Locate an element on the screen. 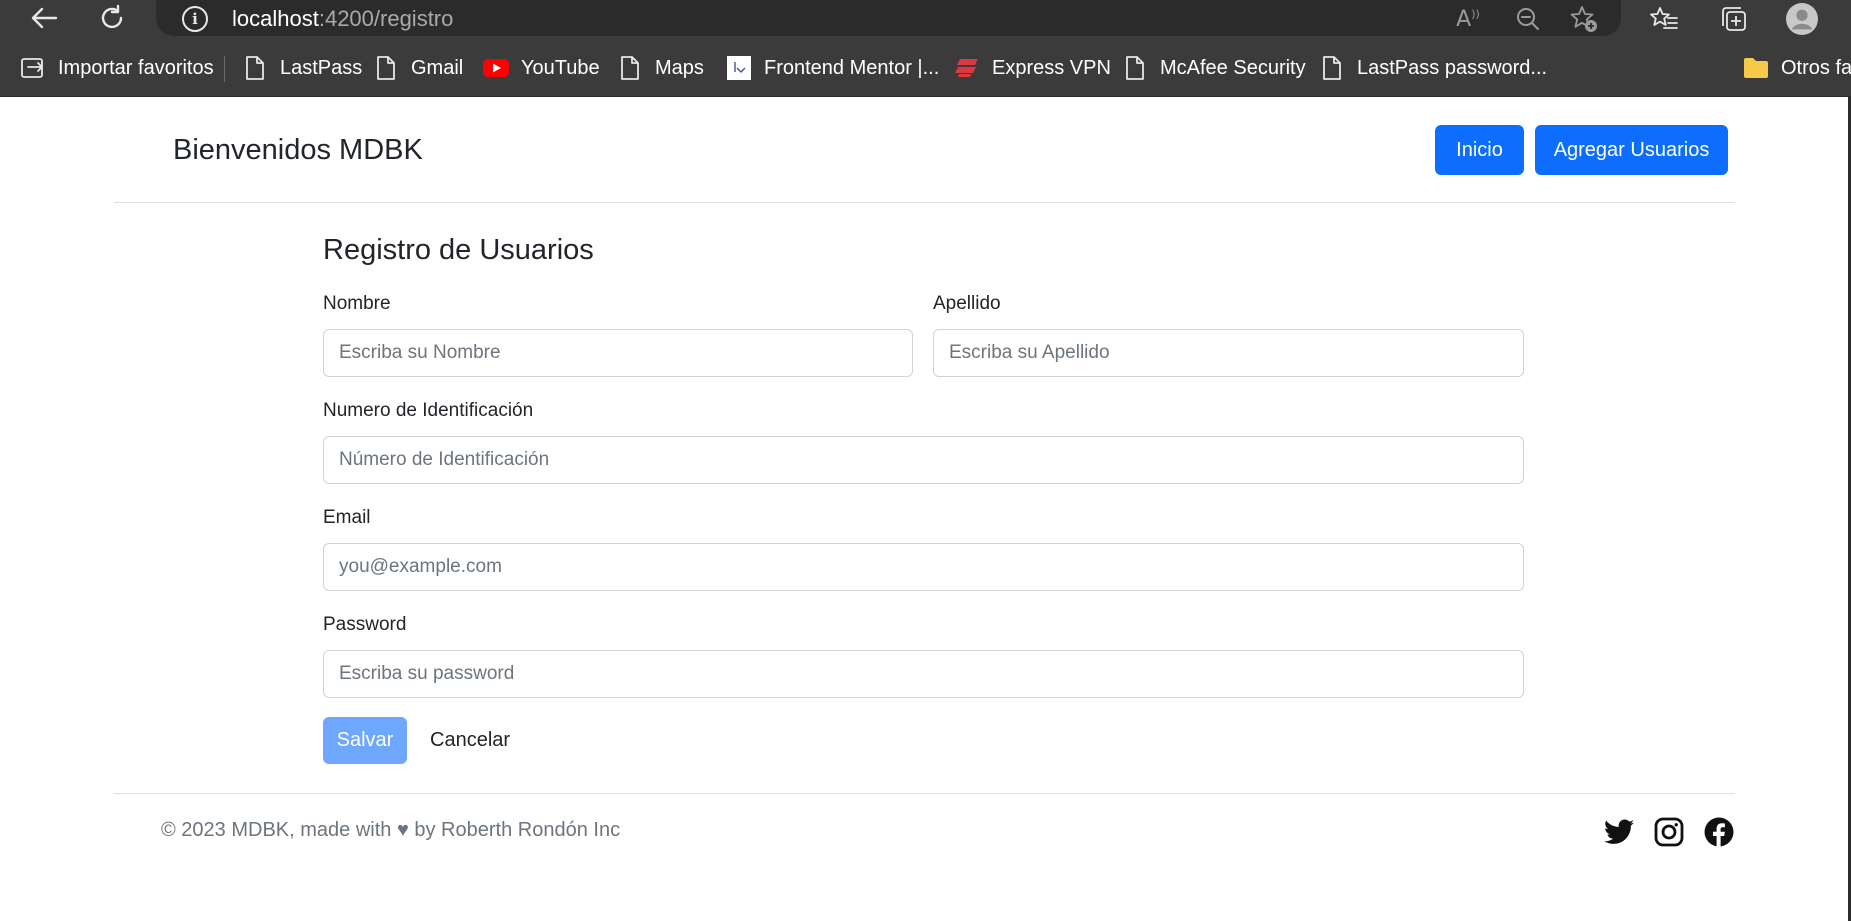  bookmark-label: Maps is located at coordinates (679, 67).